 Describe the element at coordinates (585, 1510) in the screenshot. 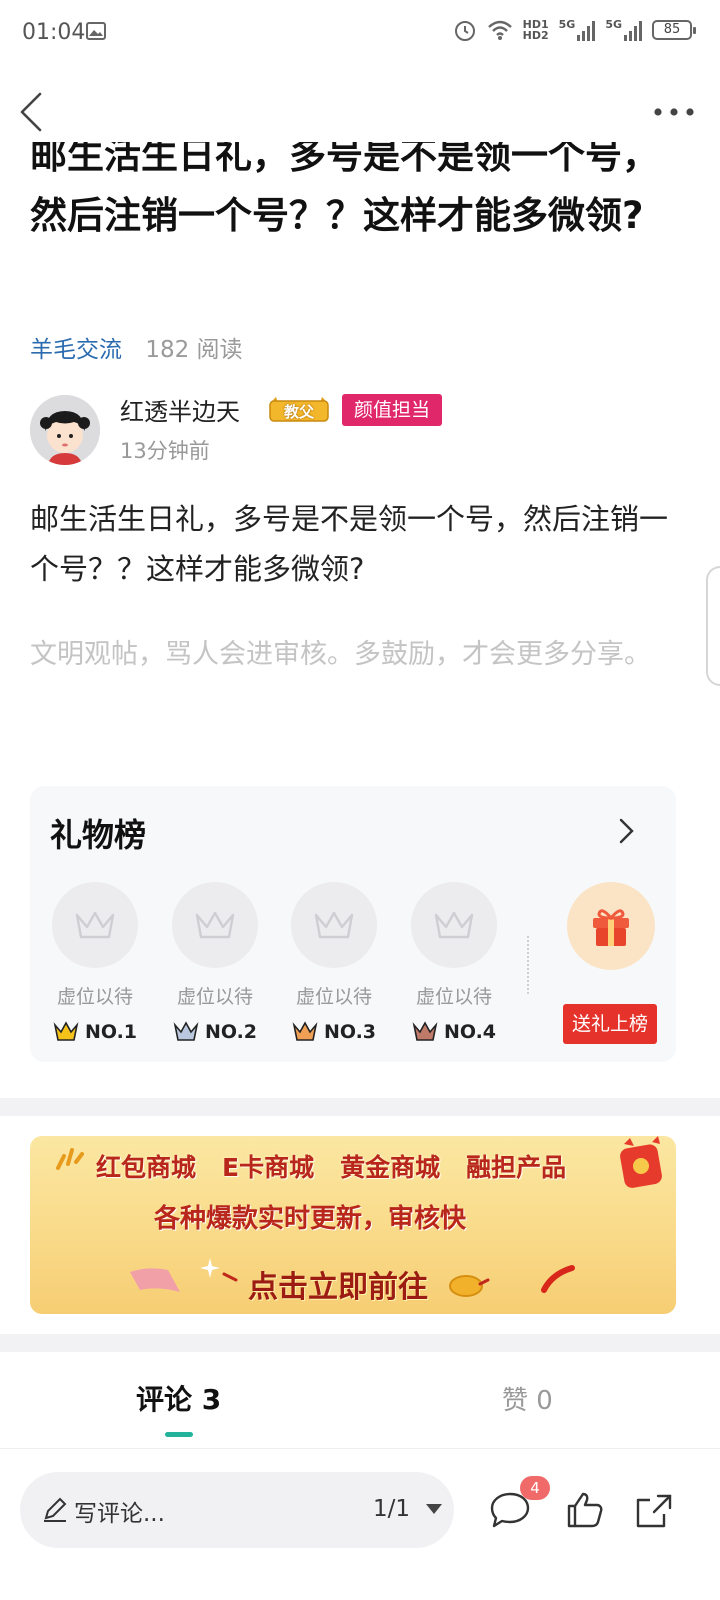

I see `thumbs-up-icon` at that location.